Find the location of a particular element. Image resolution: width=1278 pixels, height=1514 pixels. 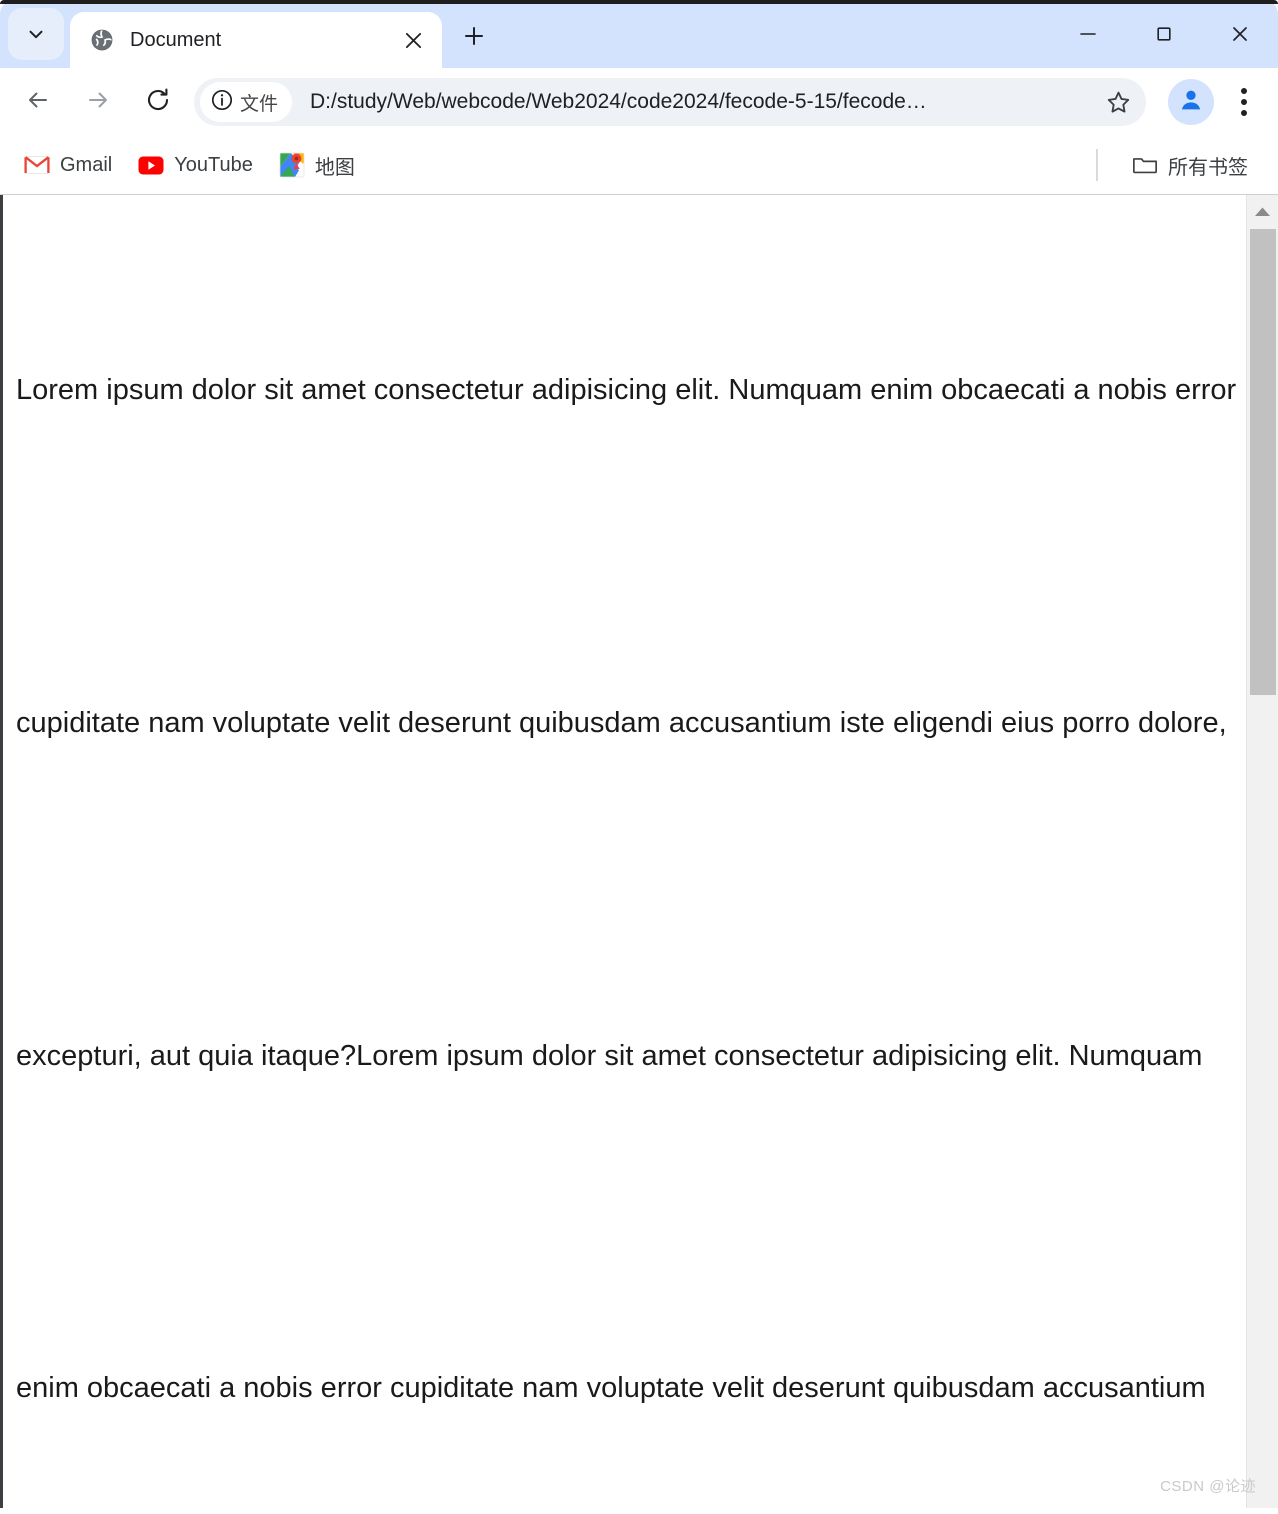

chevron-down-icon is located at coordinates (36, 34).